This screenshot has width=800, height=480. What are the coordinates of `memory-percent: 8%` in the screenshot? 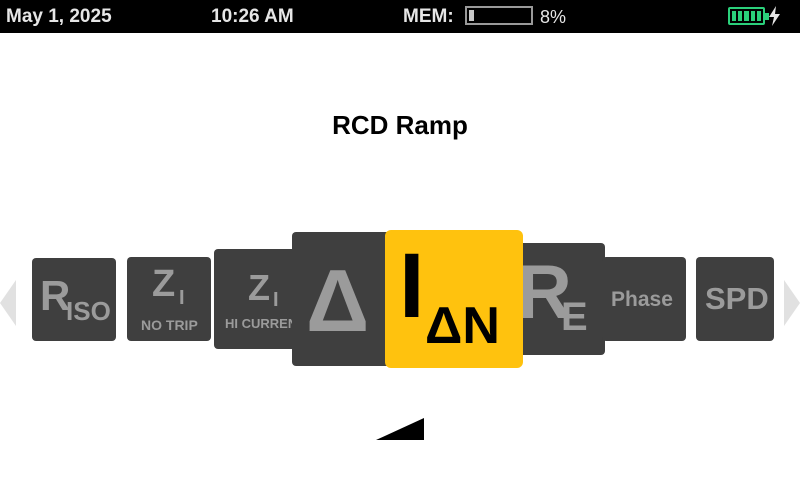 It's located at (553, 17).